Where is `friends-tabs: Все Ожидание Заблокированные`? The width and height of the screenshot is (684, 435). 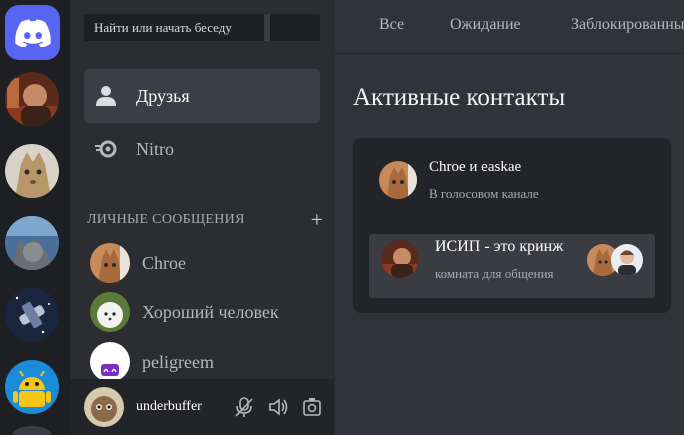 friends-tabs: Все Ожидание Заблокированные is located at coordinates (509, 27).